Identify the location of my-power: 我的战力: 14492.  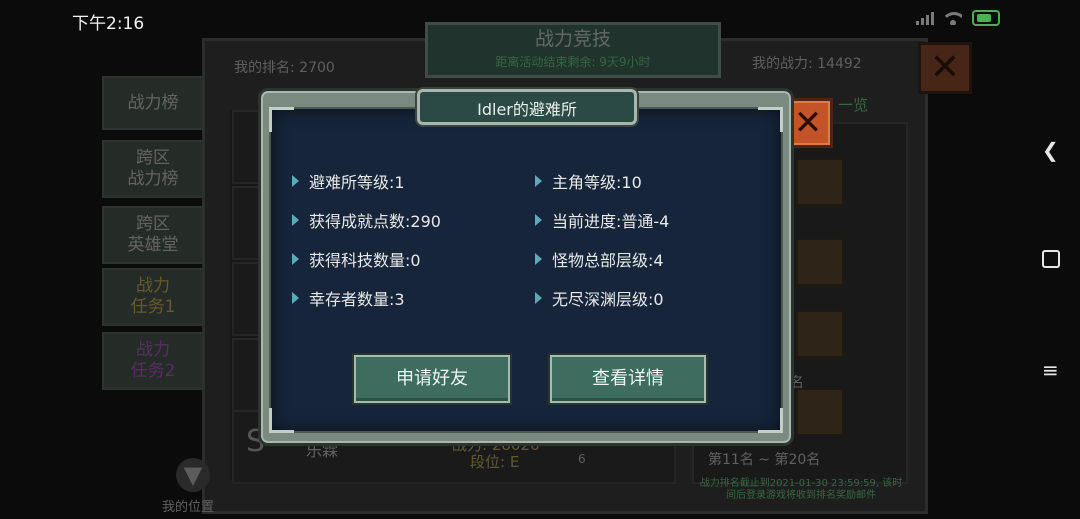
(807, 64).